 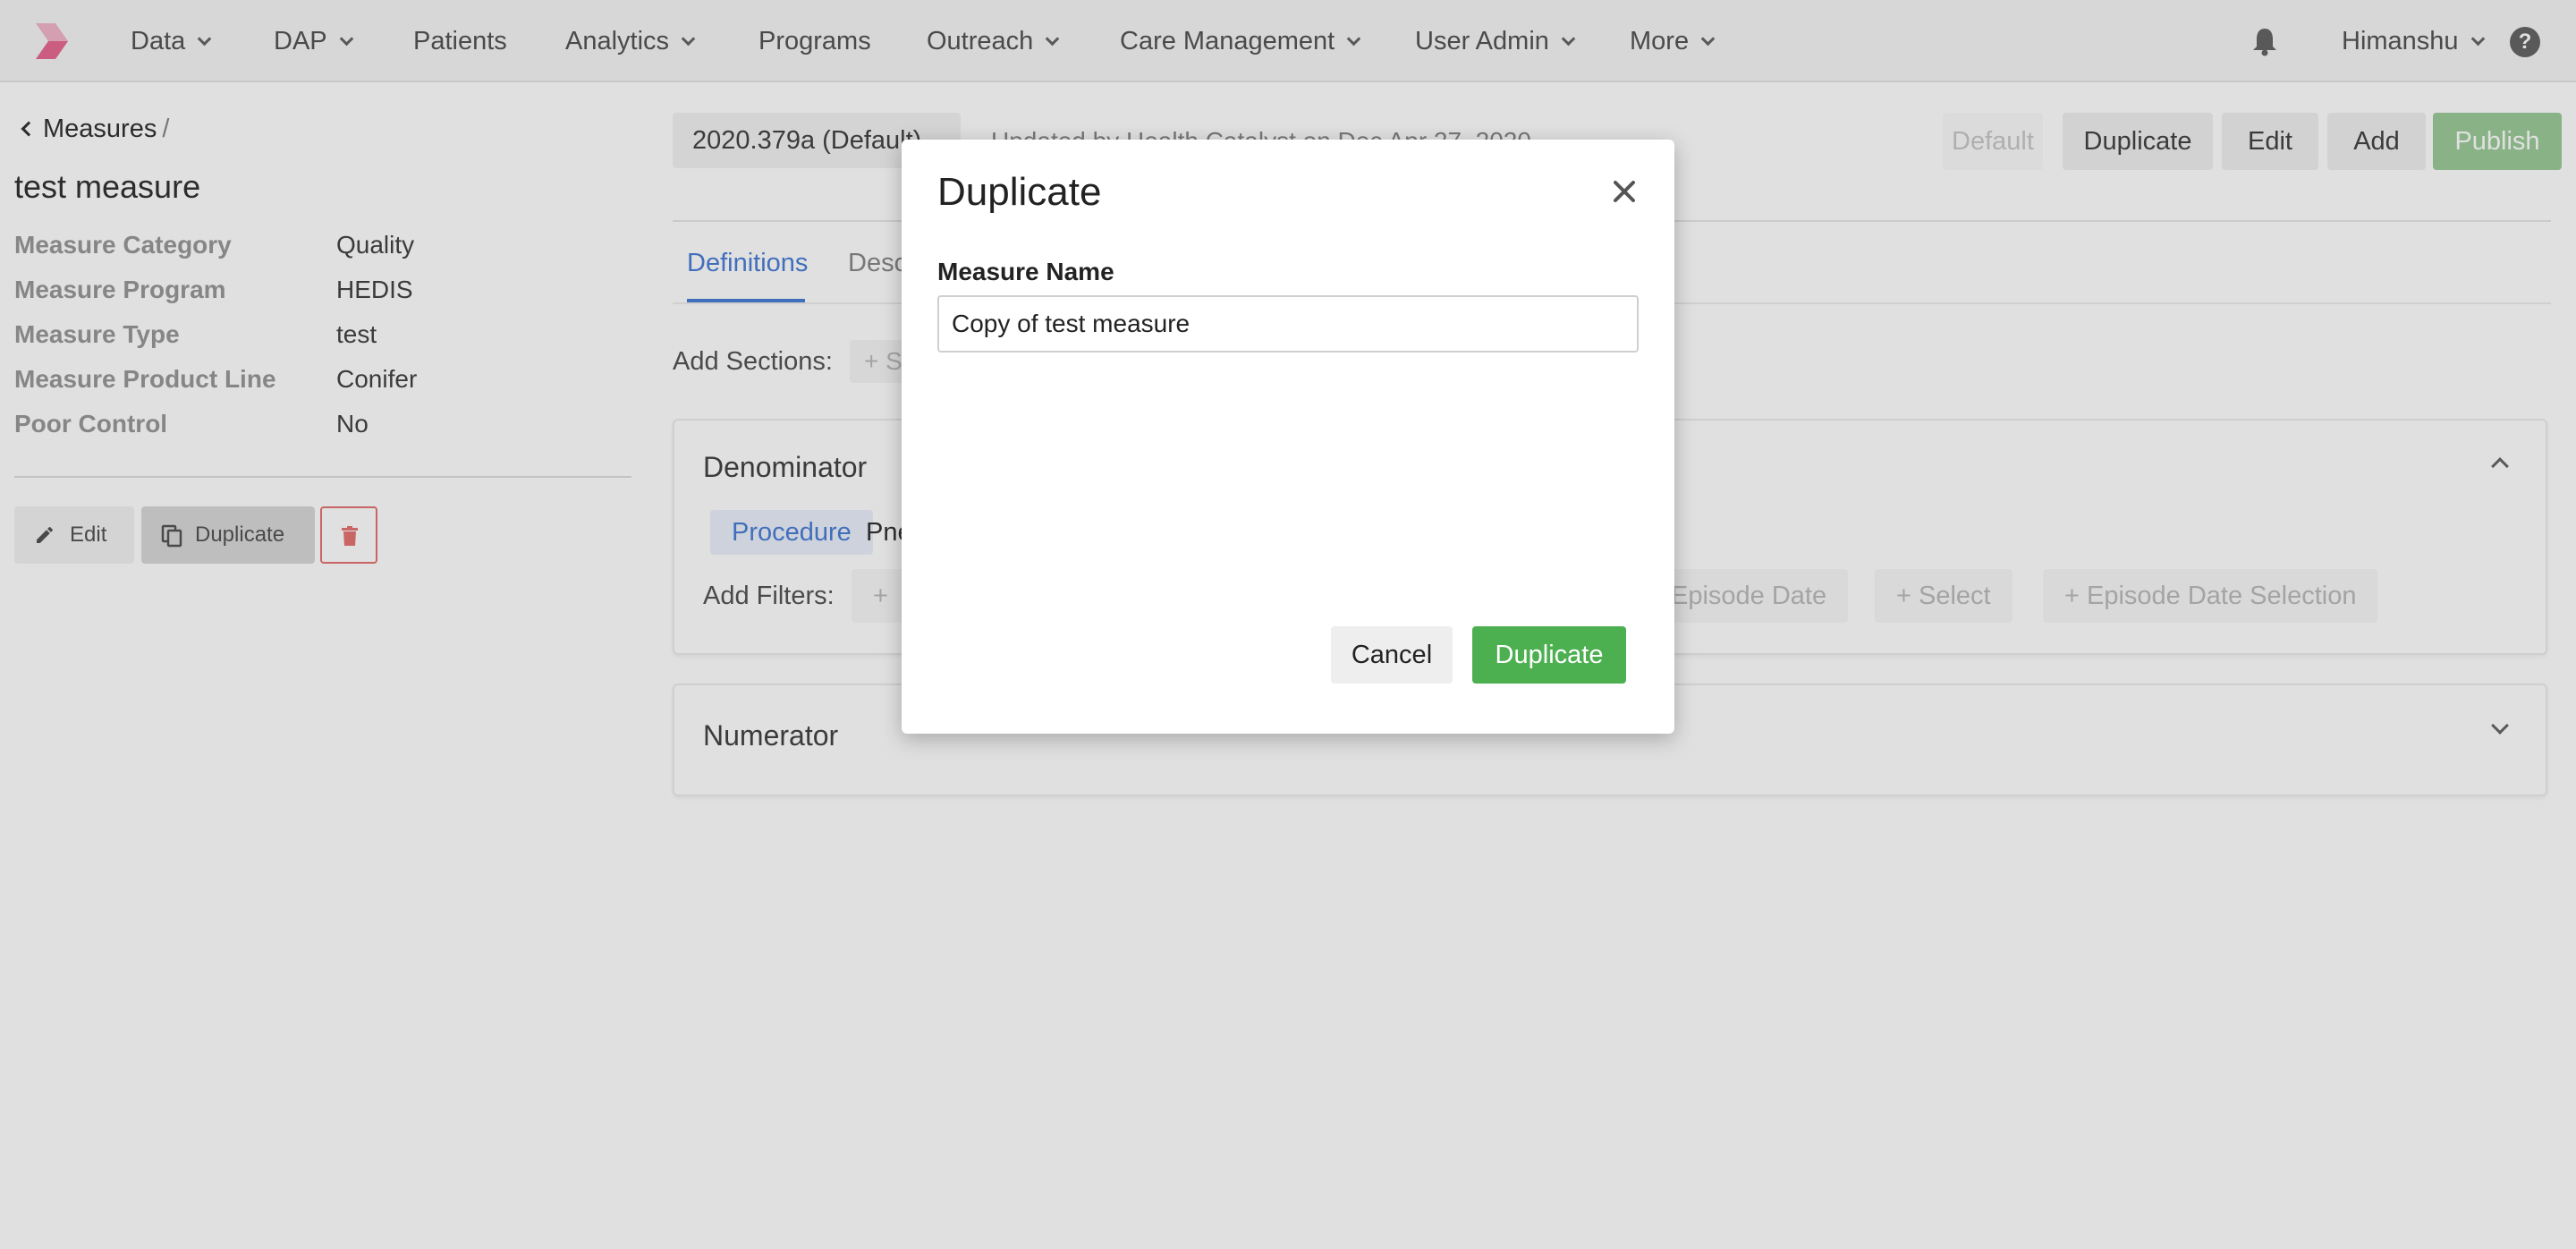 I want to click on modal-title: Duplicate, so click(x=1019, y=192).